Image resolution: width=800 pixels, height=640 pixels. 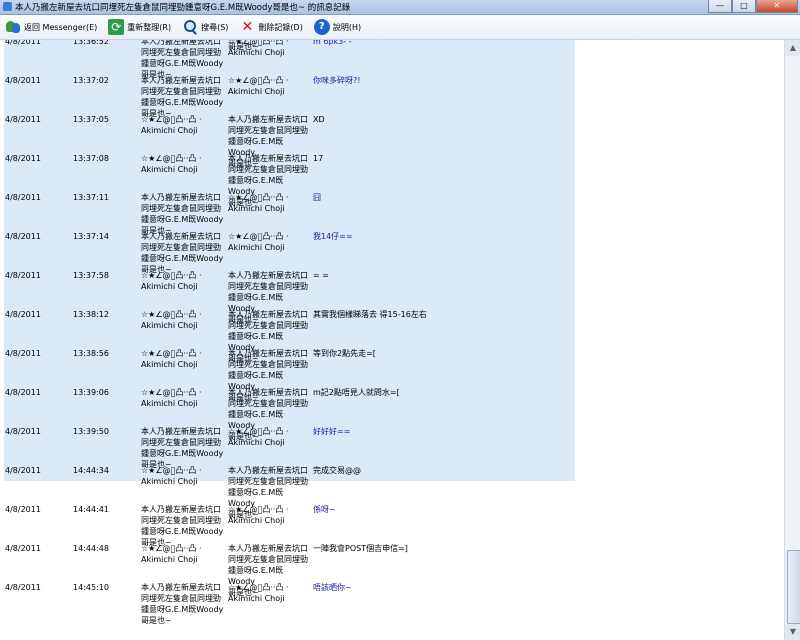 I want to click on message-time: 13:39:50, so click(x=91, y=431).